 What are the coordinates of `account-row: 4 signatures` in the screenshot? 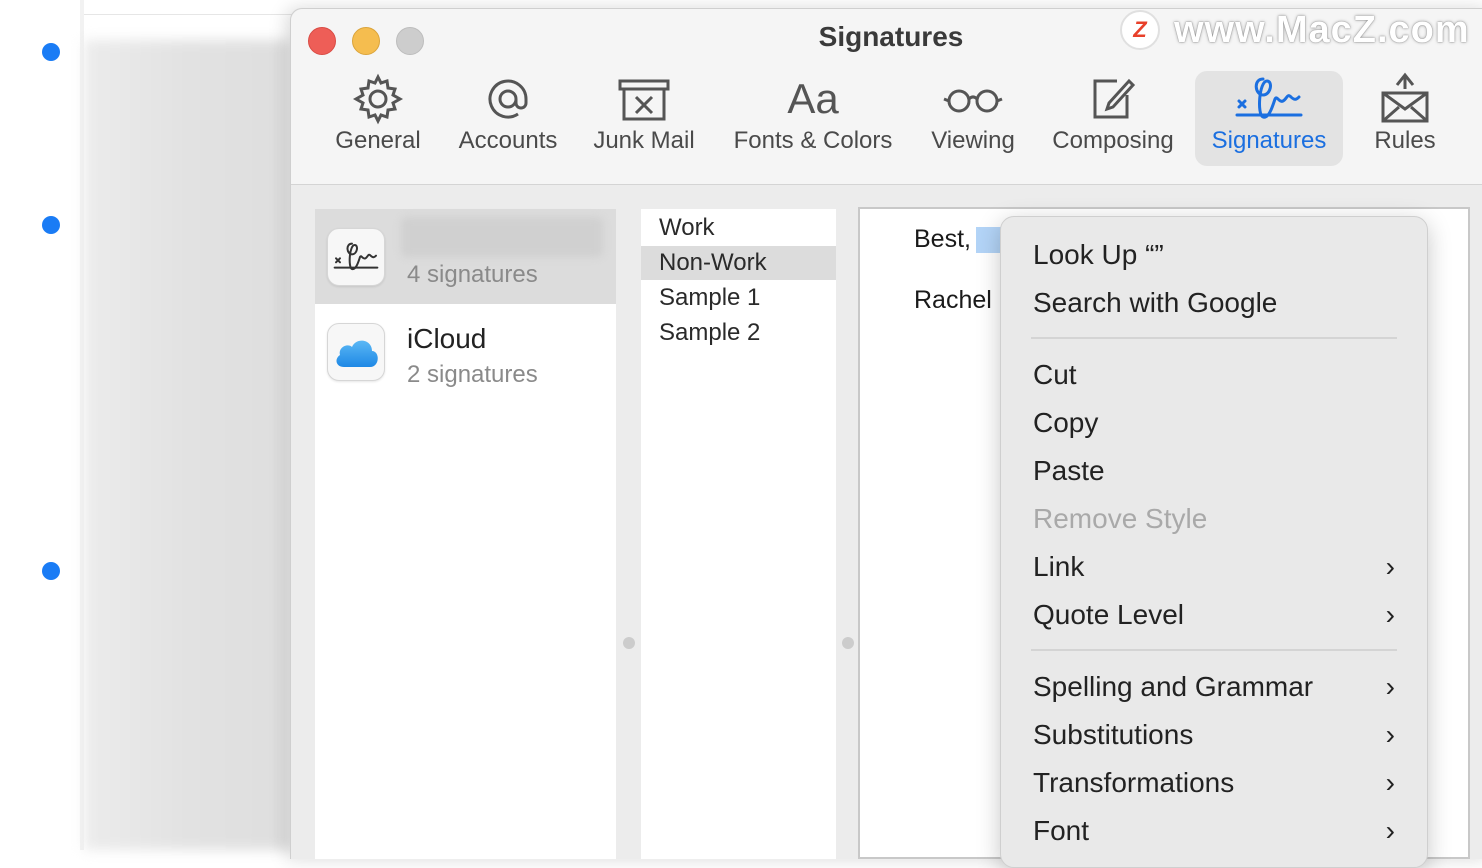 It's located at (465, 256).